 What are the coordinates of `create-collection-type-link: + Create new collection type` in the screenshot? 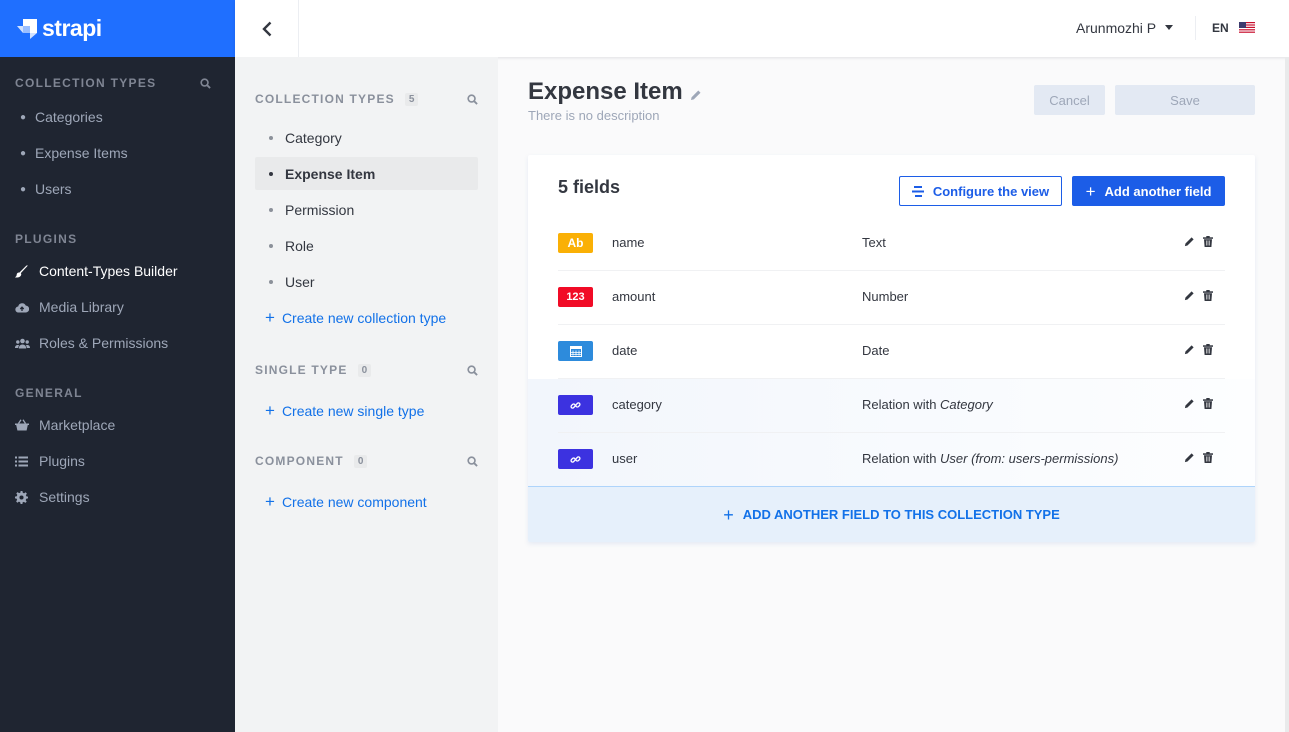 It's located at (366, 317).